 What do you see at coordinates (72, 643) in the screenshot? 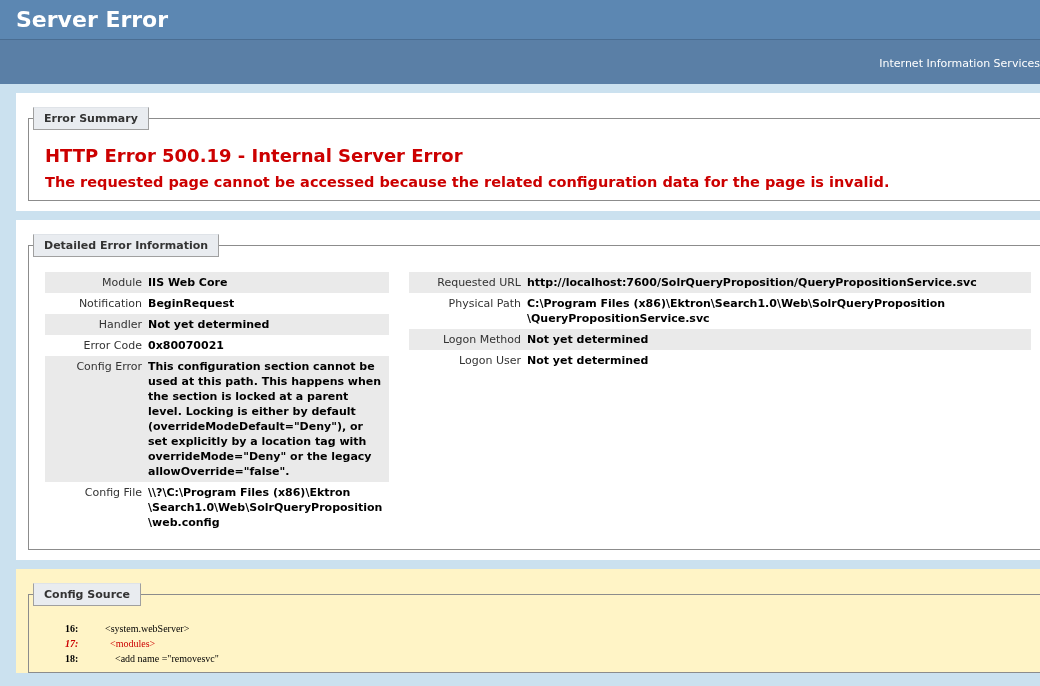
I see `line-number: 17:` at bounding box center [72, 643].